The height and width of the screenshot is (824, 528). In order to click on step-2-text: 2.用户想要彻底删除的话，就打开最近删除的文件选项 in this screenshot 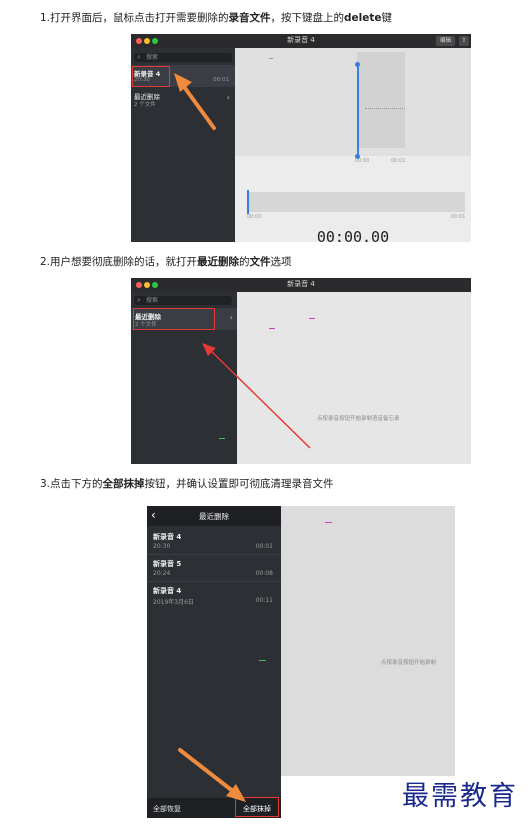, I will do `click(166, 261)`.